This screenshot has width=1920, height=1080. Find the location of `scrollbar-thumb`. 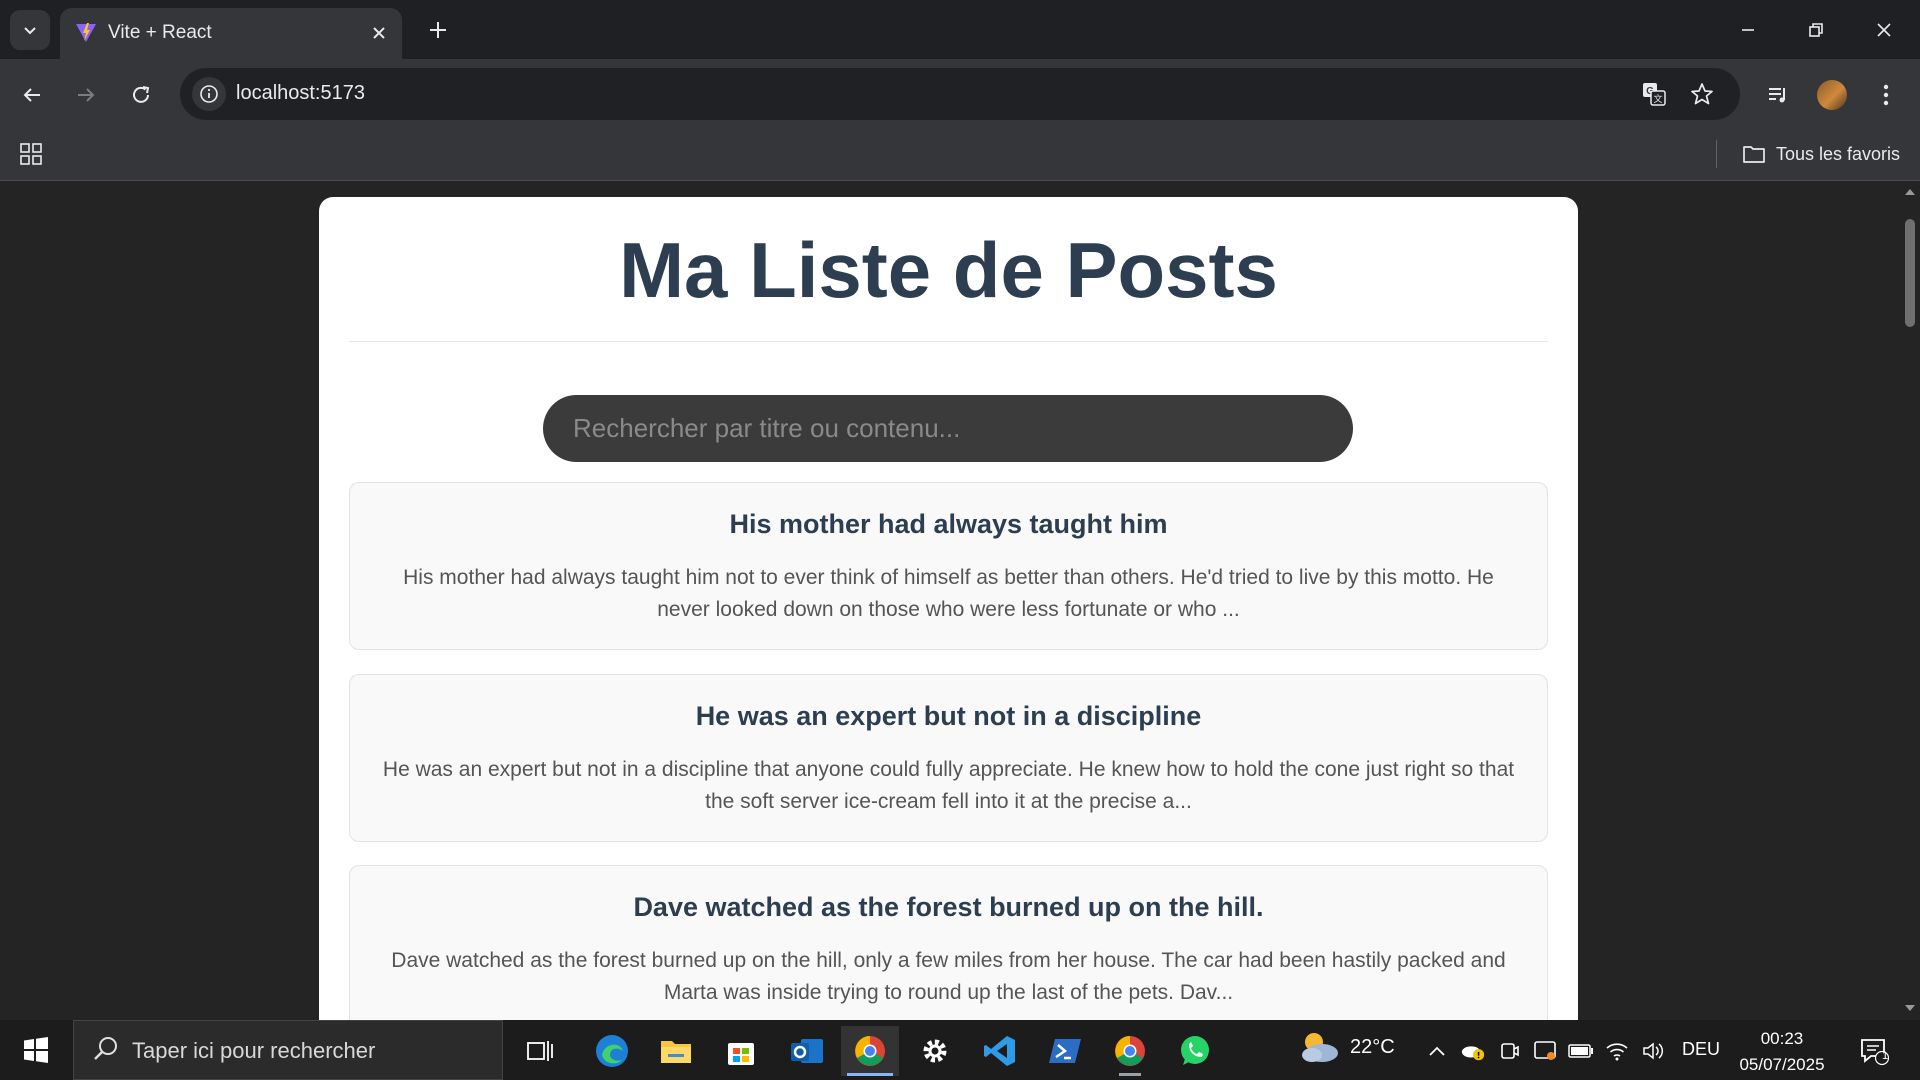

scrollbar-thumb is located at coordinates (1910, 273).